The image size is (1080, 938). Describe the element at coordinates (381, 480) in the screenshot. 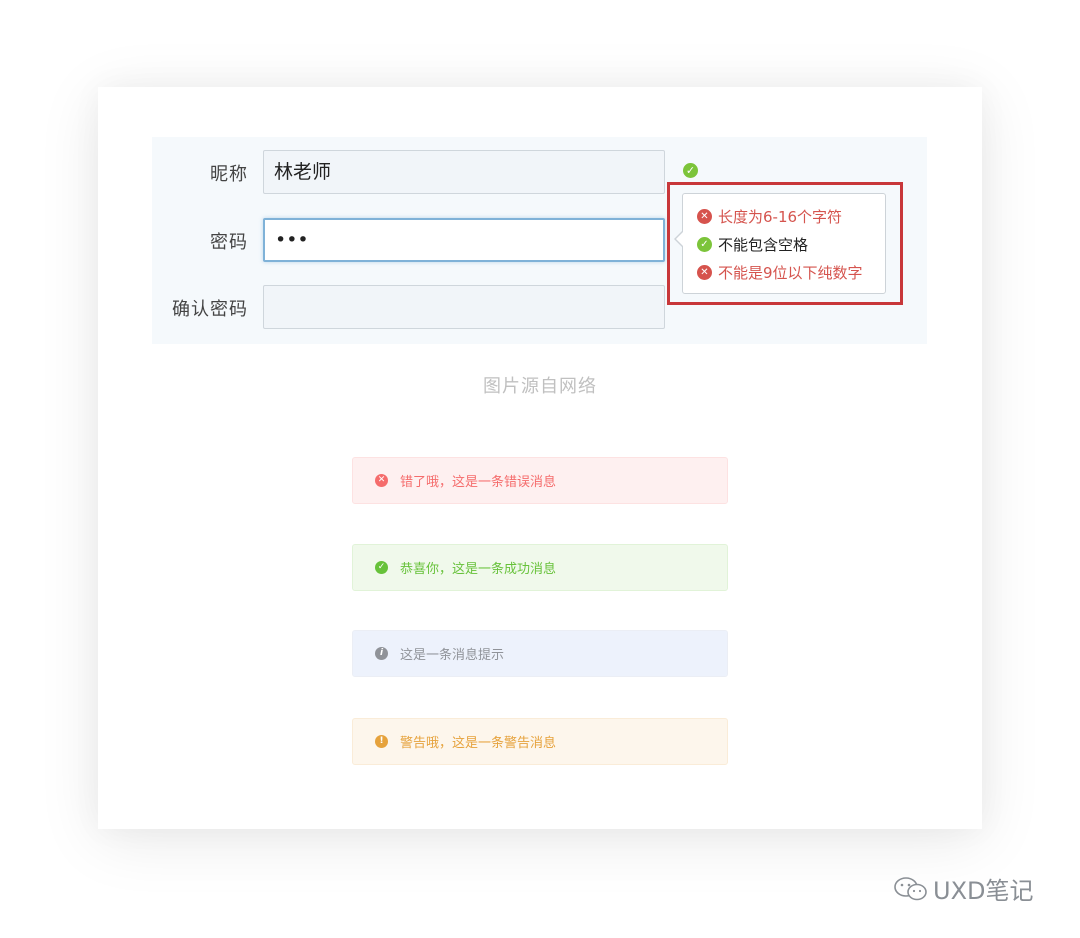

I see `error-circle-icon: ✕` at that location.